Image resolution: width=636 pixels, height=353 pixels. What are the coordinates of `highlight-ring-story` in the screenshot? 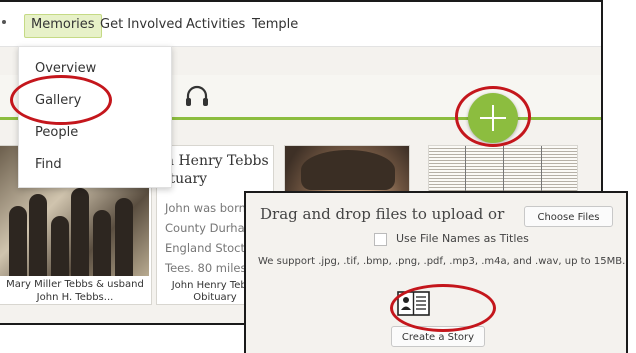 It's located at (443, 308).